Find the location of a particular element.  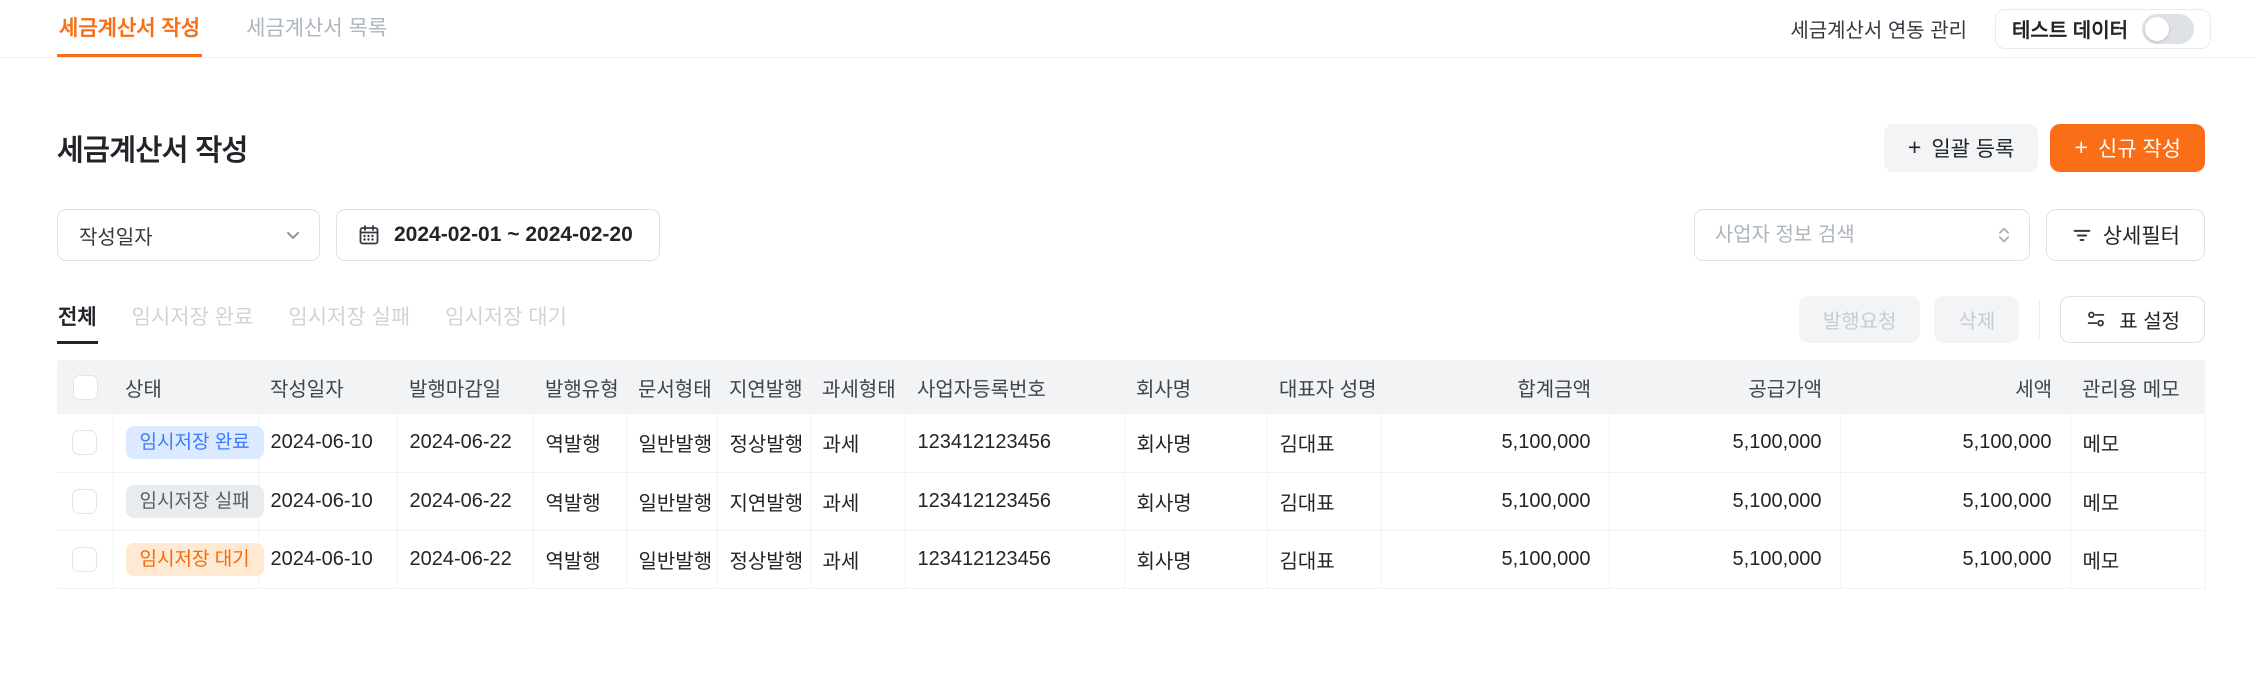

date-type-value: 작성일자 is located at coordinates (116, 237).